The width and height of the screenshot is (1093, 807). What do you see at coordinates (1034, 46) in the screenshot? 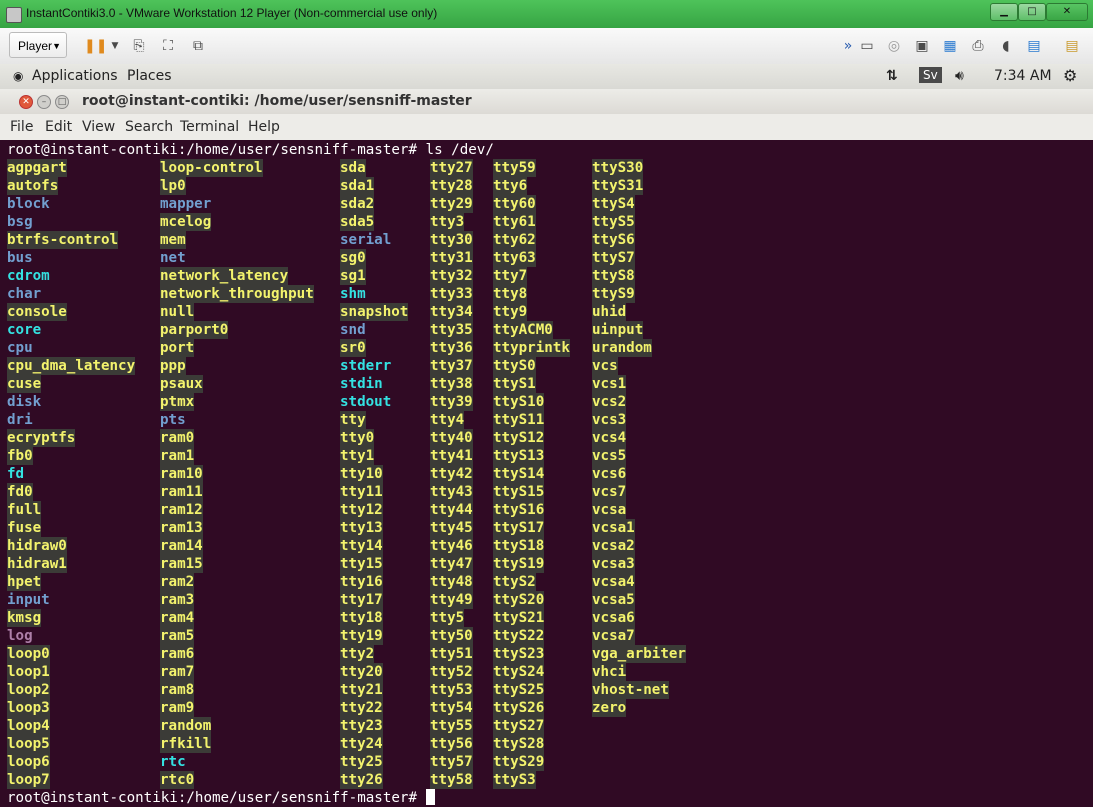
I see `usb-device-icon: ▤` at bounding box center [1034, 46].